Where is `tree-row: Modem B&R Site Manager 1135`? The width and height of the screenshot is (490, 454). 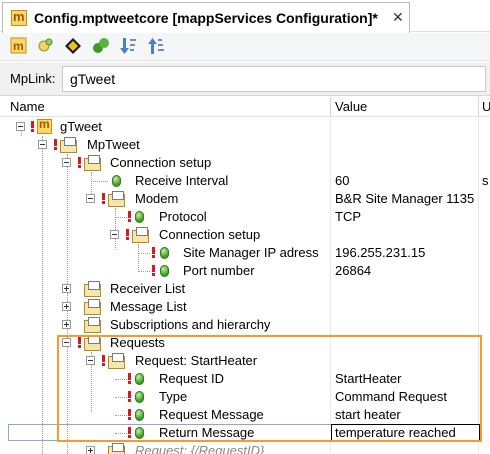 tree-row: Modem B&R Site Manager 1135 is located at coordinates (245, 199).